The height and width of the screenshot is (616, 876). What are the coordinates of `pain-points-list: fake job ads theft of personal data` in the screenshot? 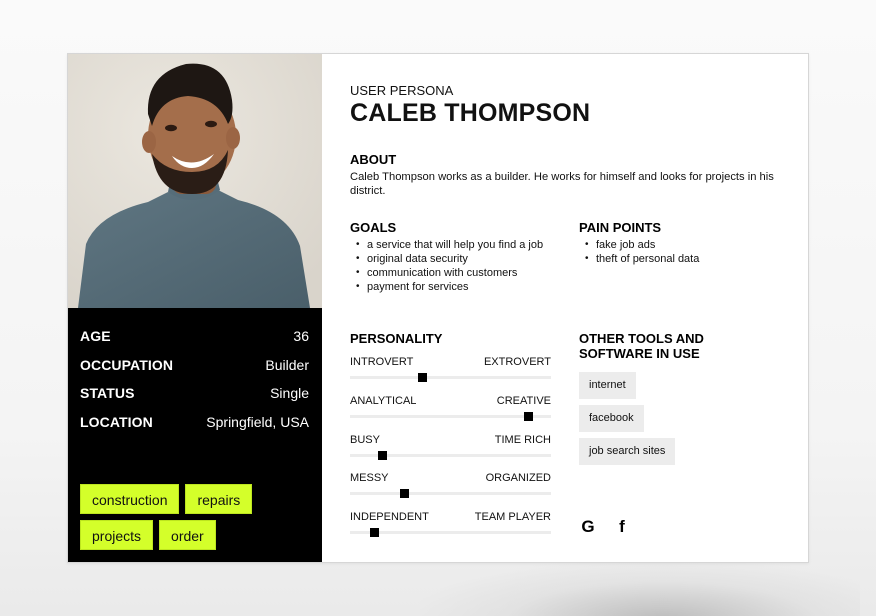 It's located at (679, 252).